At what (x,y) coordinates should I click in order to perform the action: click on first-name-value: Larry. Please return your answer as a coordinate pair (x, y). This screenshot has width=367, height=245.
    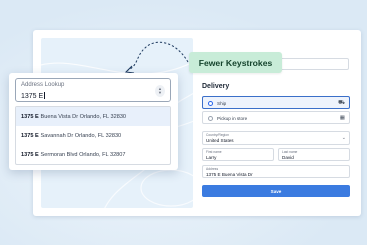
    Looking at the image, I should click on (211, 157).